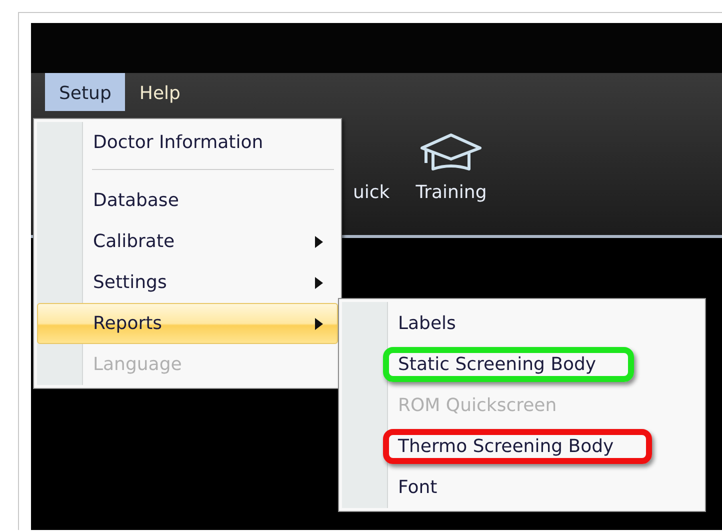 This screenshot has height=531, width=722. Describe the element at coordinates (522, 487) in the screenshot. I see `menu-item: Font` at that location.